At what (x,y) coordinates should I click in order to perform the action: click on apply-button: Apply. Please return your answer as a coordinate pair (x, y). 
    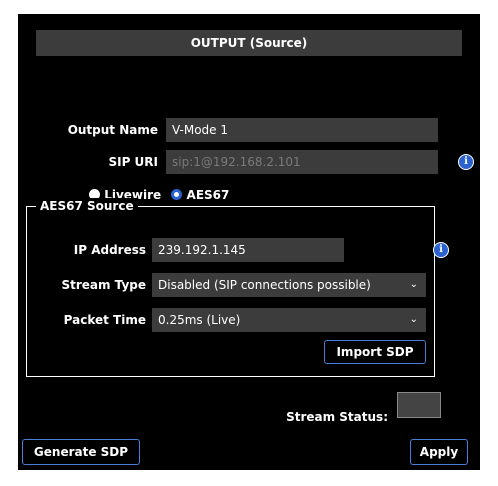
    Looking at the image, I should click on (439, 452).